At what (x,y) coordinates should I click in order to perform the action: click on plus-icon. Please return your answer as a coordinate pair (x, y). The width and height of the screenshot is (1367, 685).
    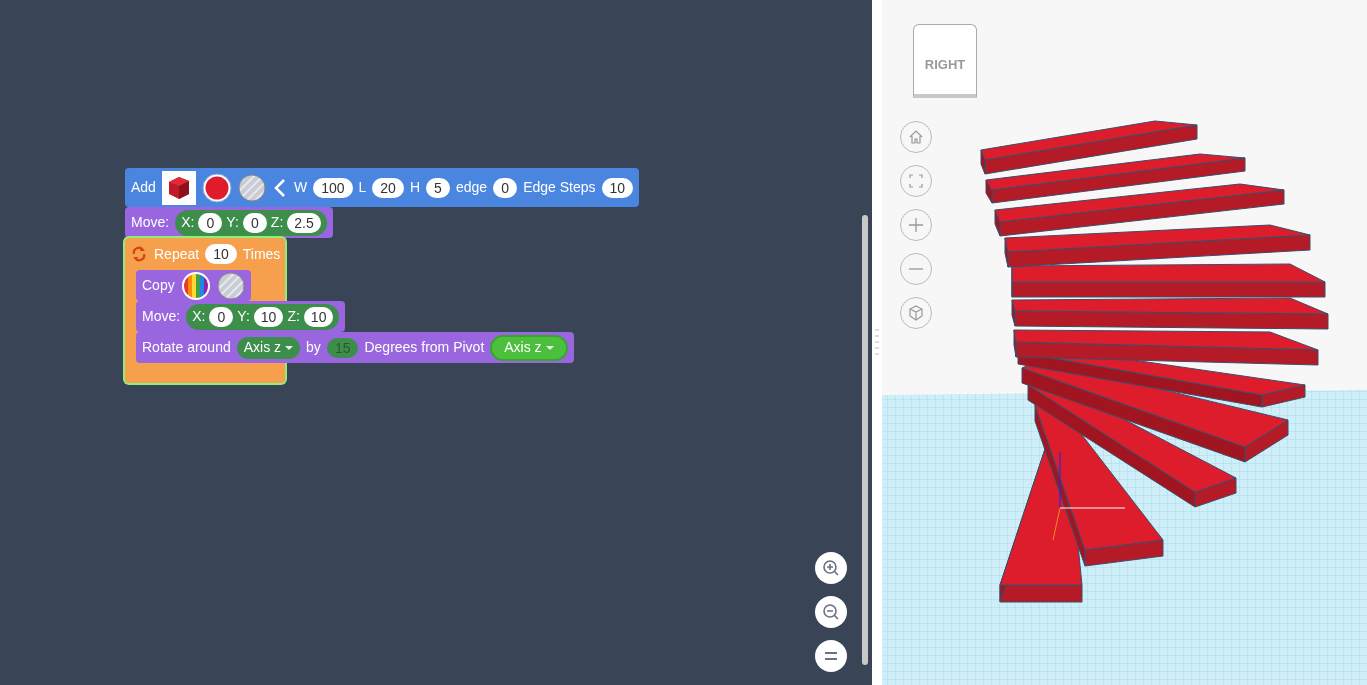
    Looking at the image, I should click on (916, 225).